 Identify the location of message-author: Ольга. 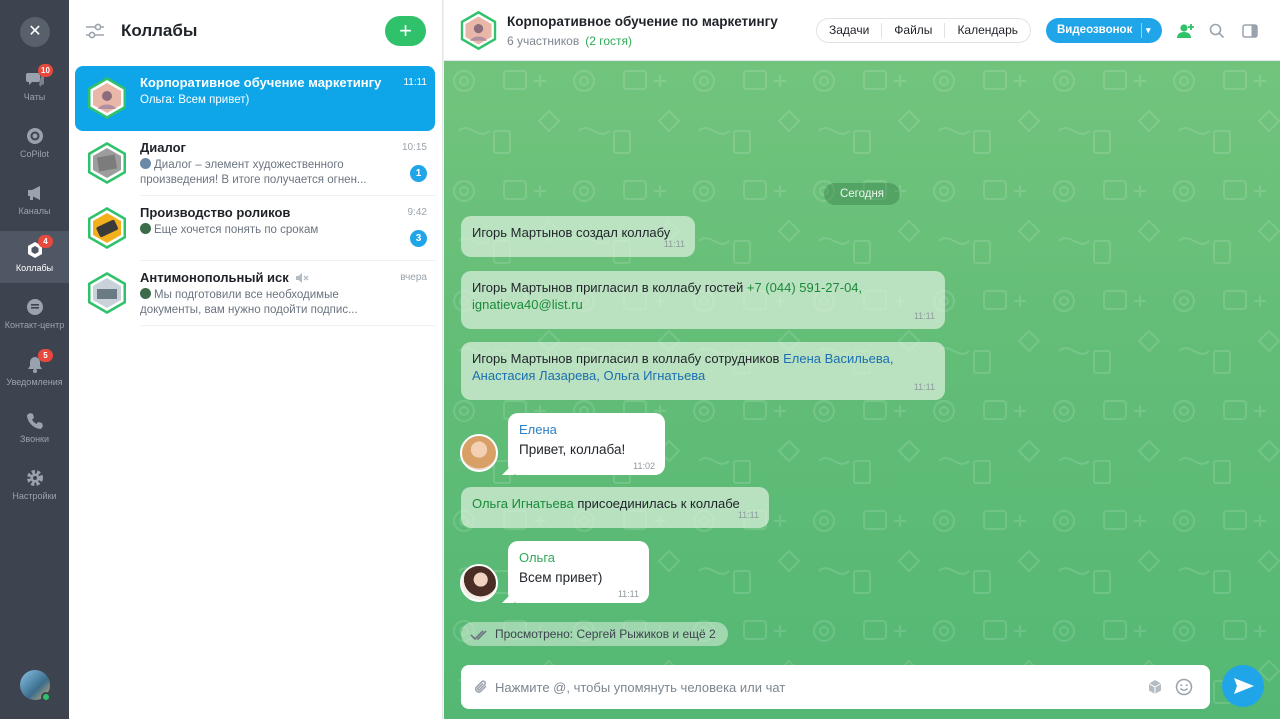
(578, 557).